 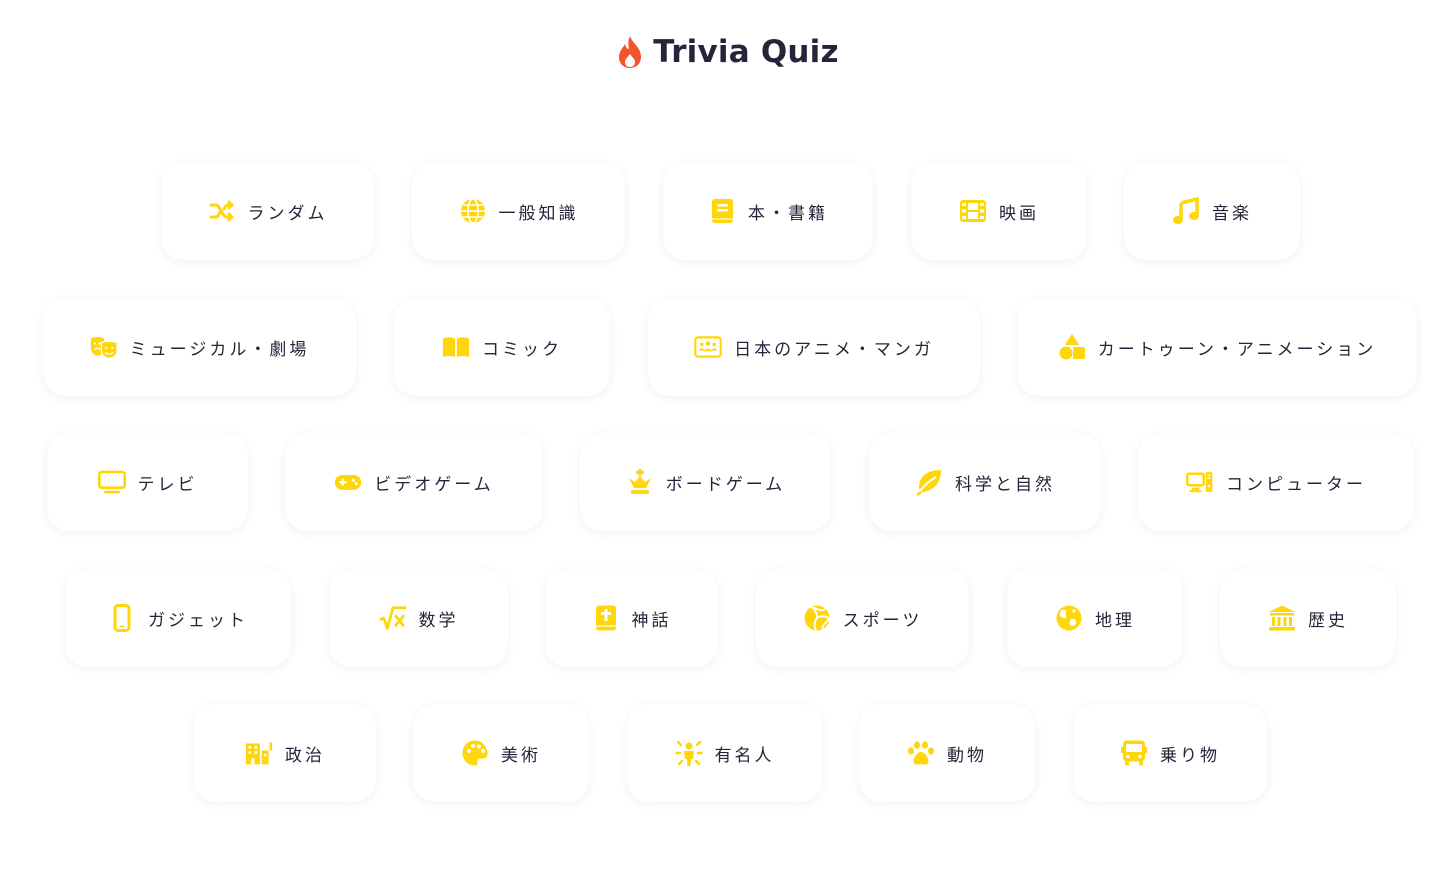 What do you see at coordinates (305, 755) in the screenshot?
I see `category-label: 政治` at bounding box center [305, 755].